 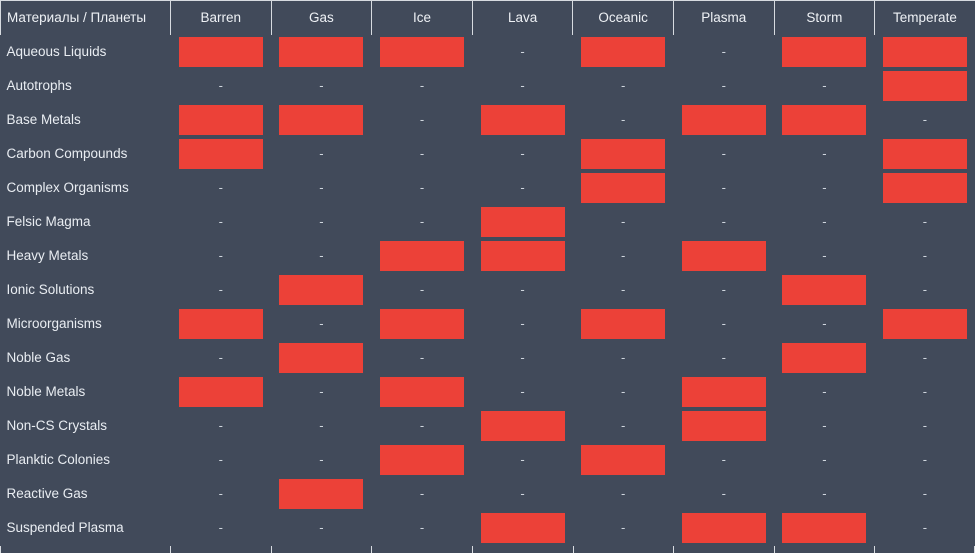 I want to click on column-header-gas: Gas, so click(x=321, y=17).